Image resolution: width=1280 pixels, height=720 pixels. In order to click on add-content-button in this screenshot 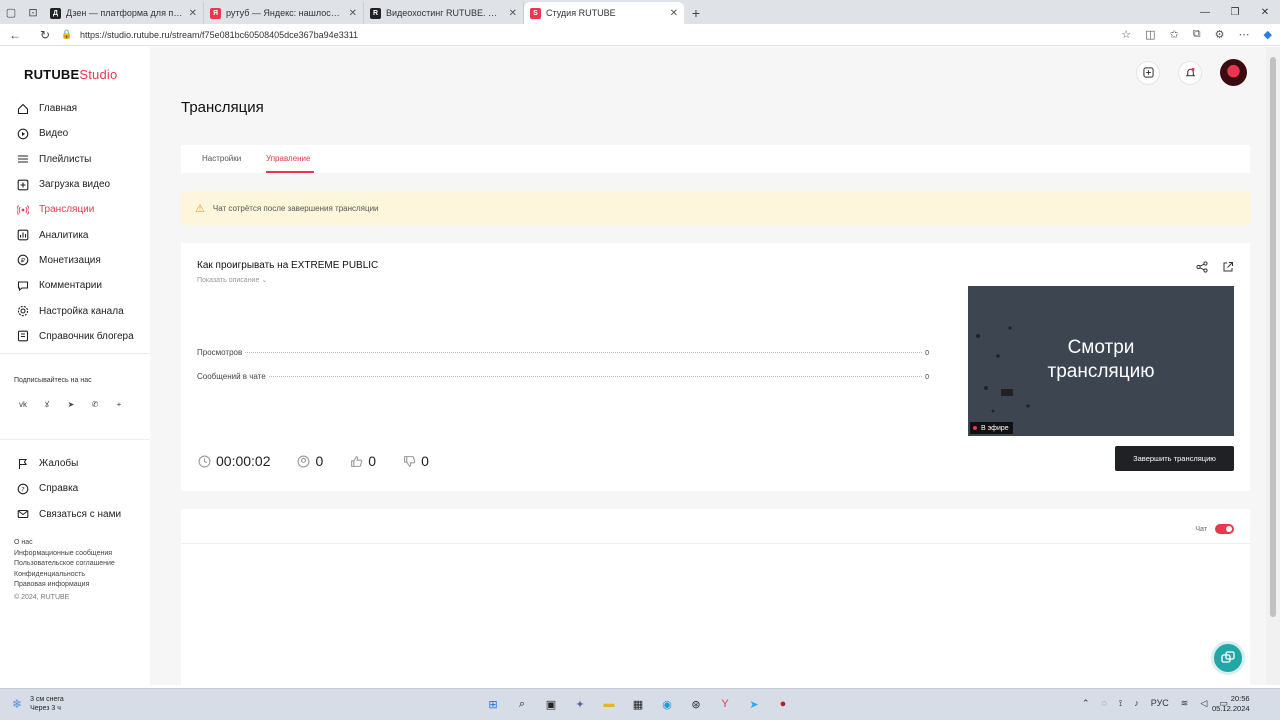, I will do `click(1148, 72)`.